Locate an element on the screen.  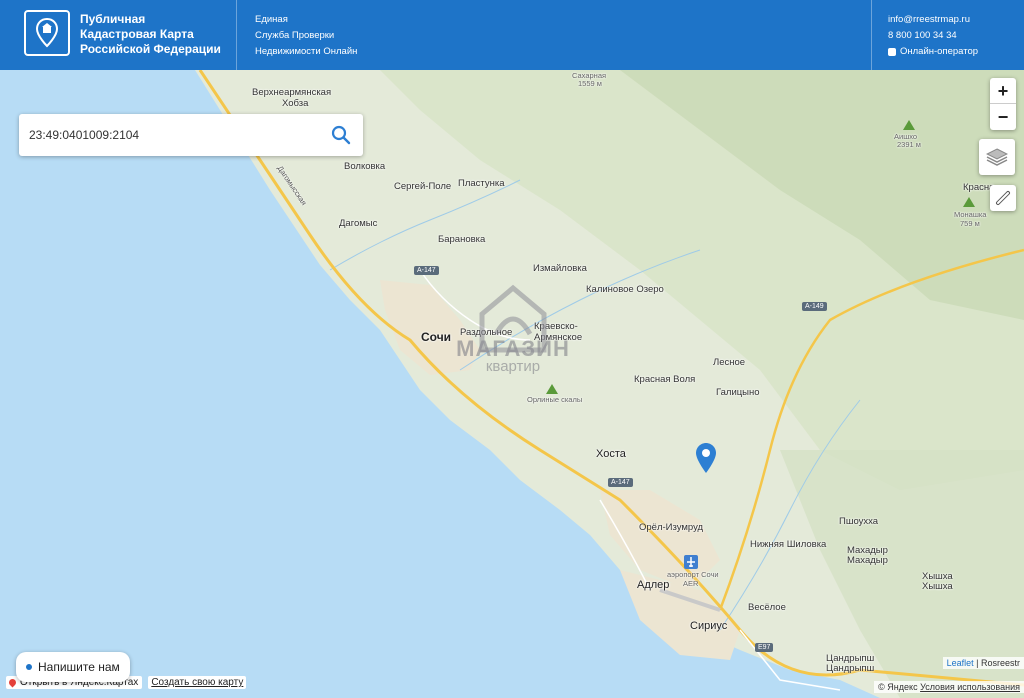
ruler-icon is located at coordinates (1003, 198).